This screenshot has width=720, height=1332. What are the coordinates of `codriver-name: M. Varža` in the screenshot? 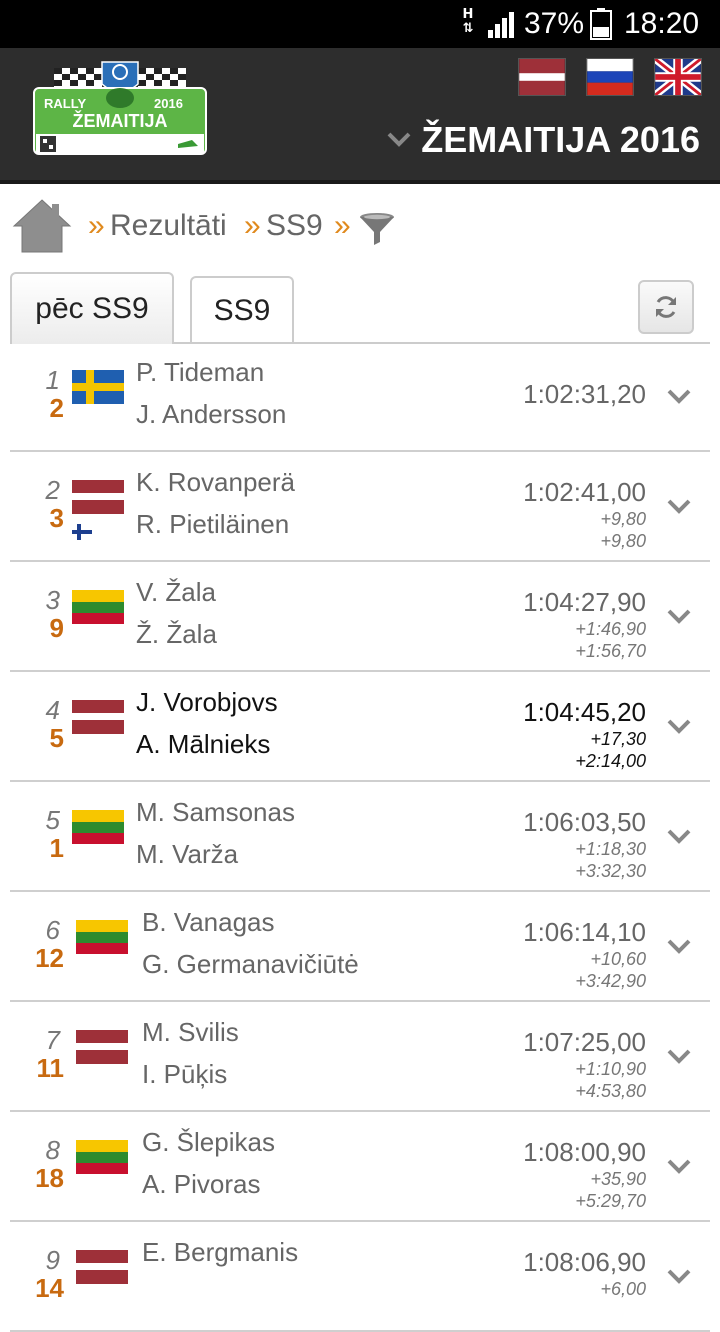 It's located at (187, 854).